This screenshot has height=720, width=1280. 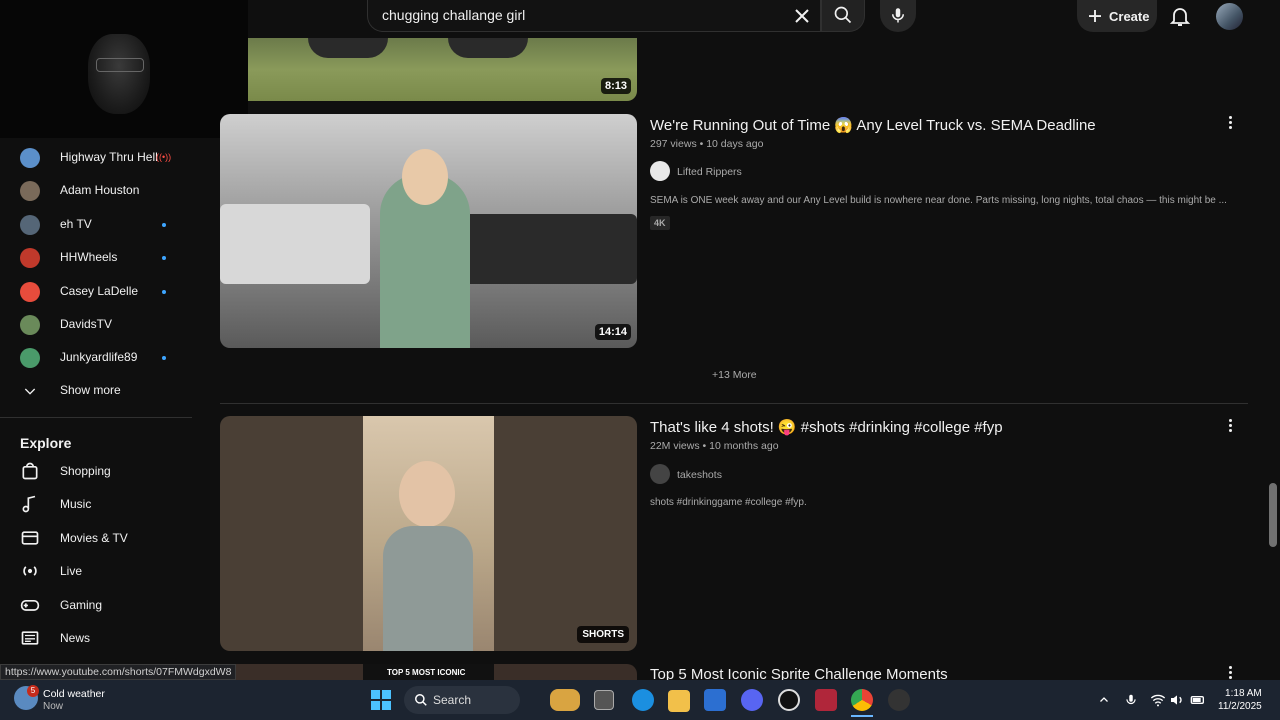 What do you see at coordinates (428, 231) in the screenshot?
I see `video-thumbnail: 14:14` at bounding box center [428, 231].